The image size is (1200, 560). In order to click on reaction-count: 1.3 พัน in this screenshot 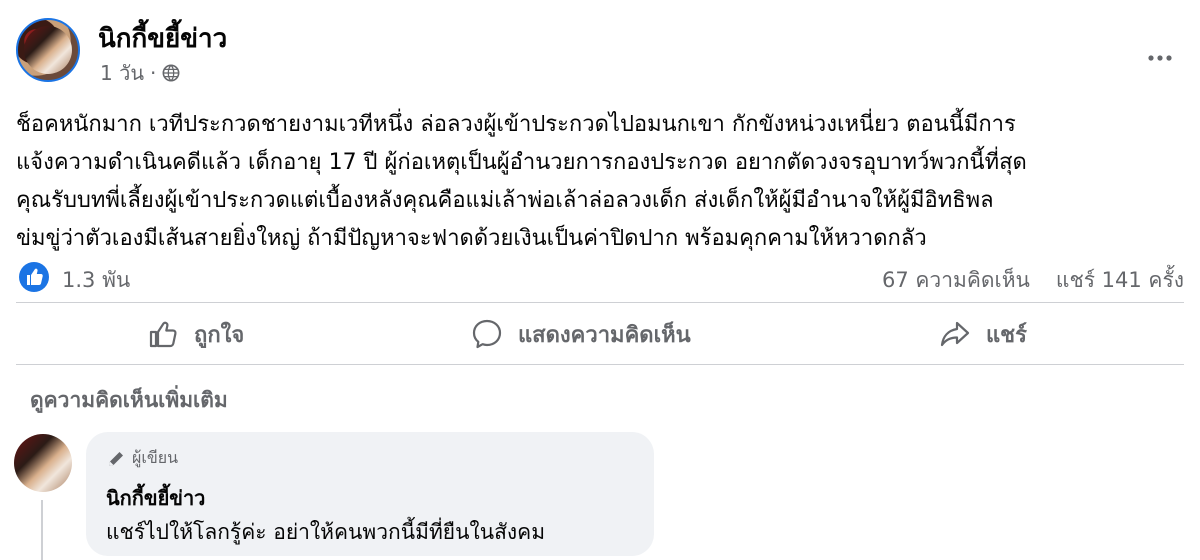, I will do `click(96, 280)`.